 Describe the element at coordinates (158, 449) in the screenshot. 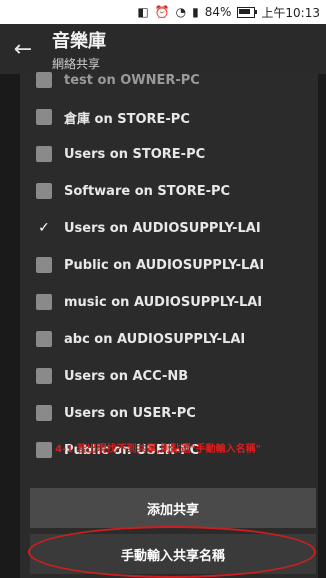

I see `tutorial-annotation: 4-1 若出現找不到共享,則點選"手動輸入名稱"` at that location.